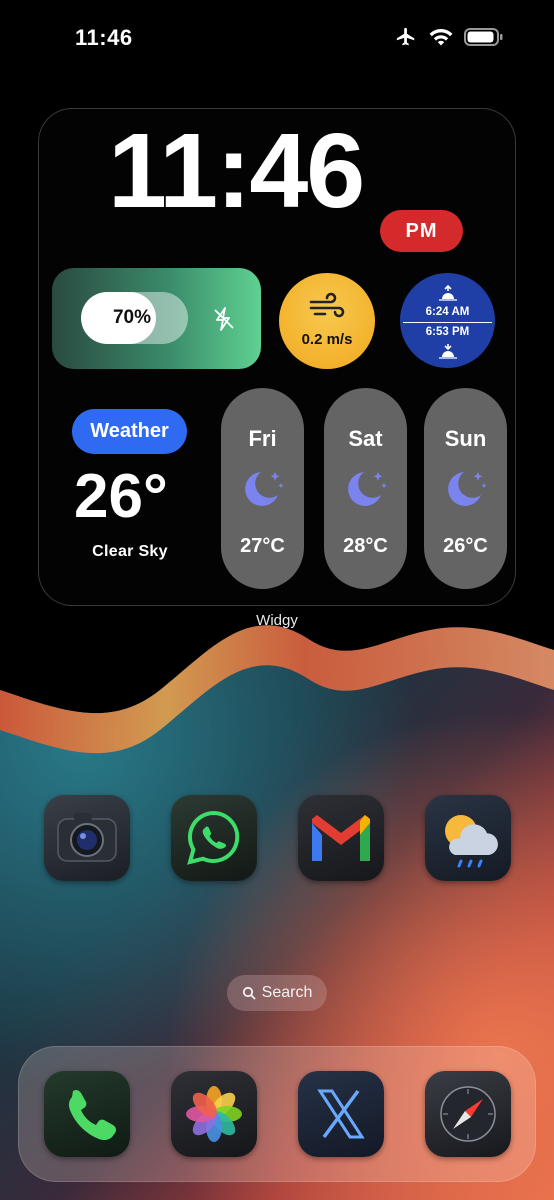  Describe the element at coordinates (262, 438) in the screenshot. I see `forecast-day: Fri` at that location.